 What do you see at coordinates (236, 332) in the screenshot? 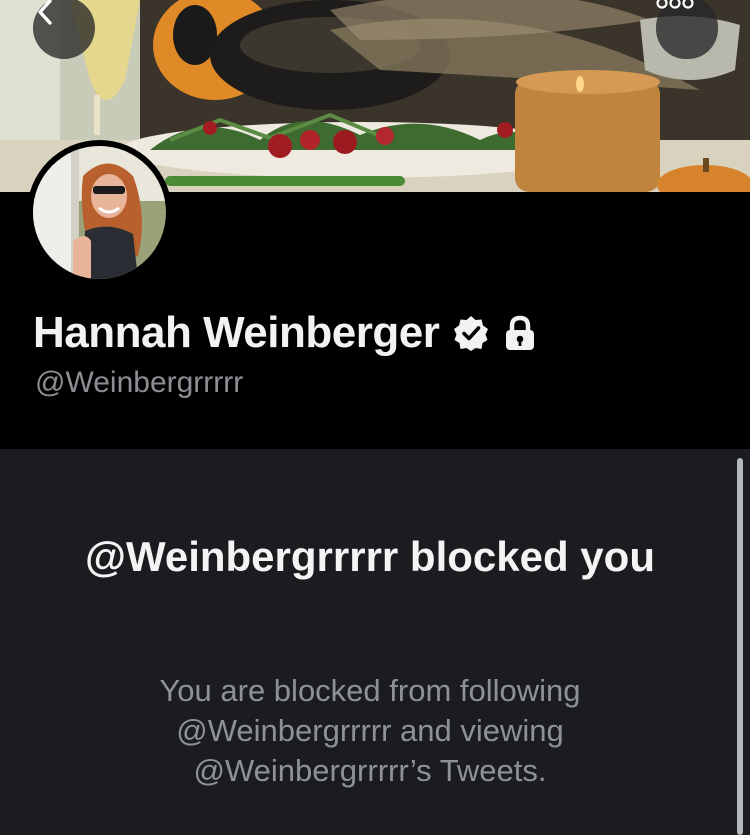
I see `display-name: Hannah Weinberger` at bounding box center [236, 332].